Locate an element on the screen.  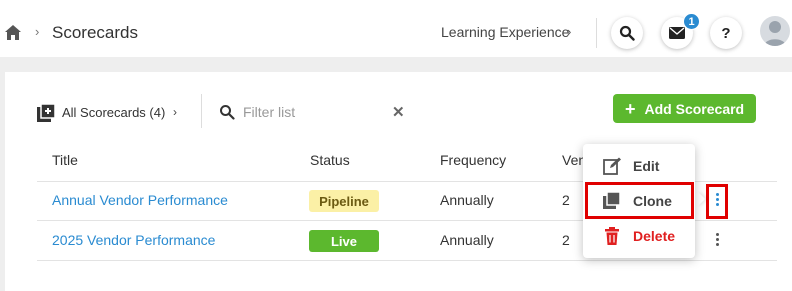
status-badge: Pipeline is located at coordinates (344, 201).